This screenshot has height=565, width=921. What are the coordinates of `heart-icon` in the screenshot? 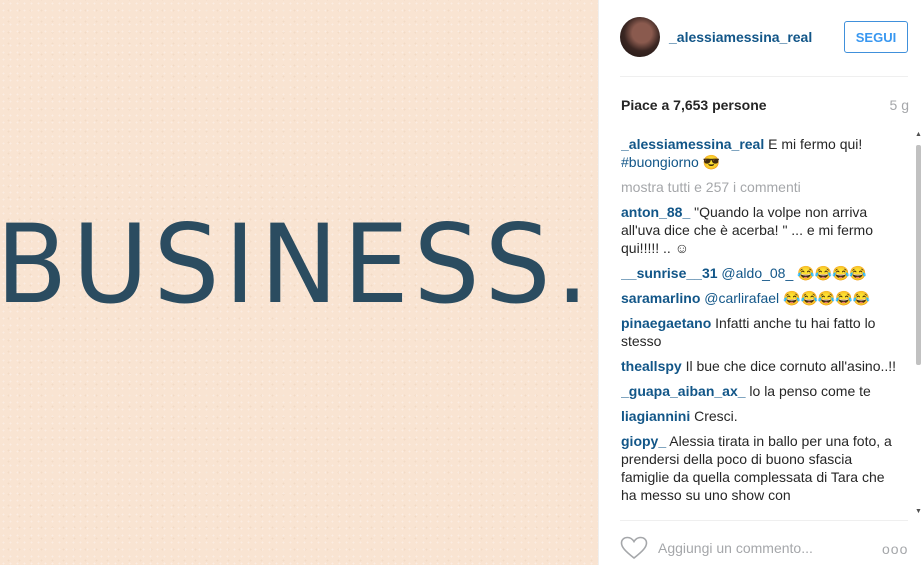 It's located at (634, 548).